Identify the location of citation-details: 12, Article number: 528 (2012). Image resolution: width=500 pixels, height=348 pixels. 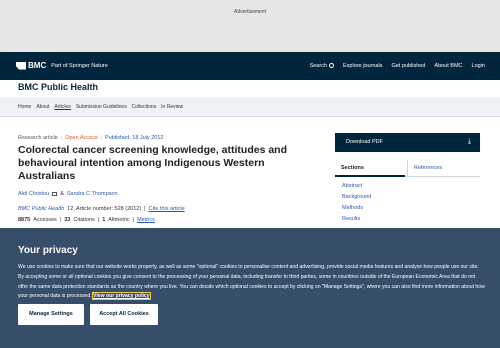
(104, 209).